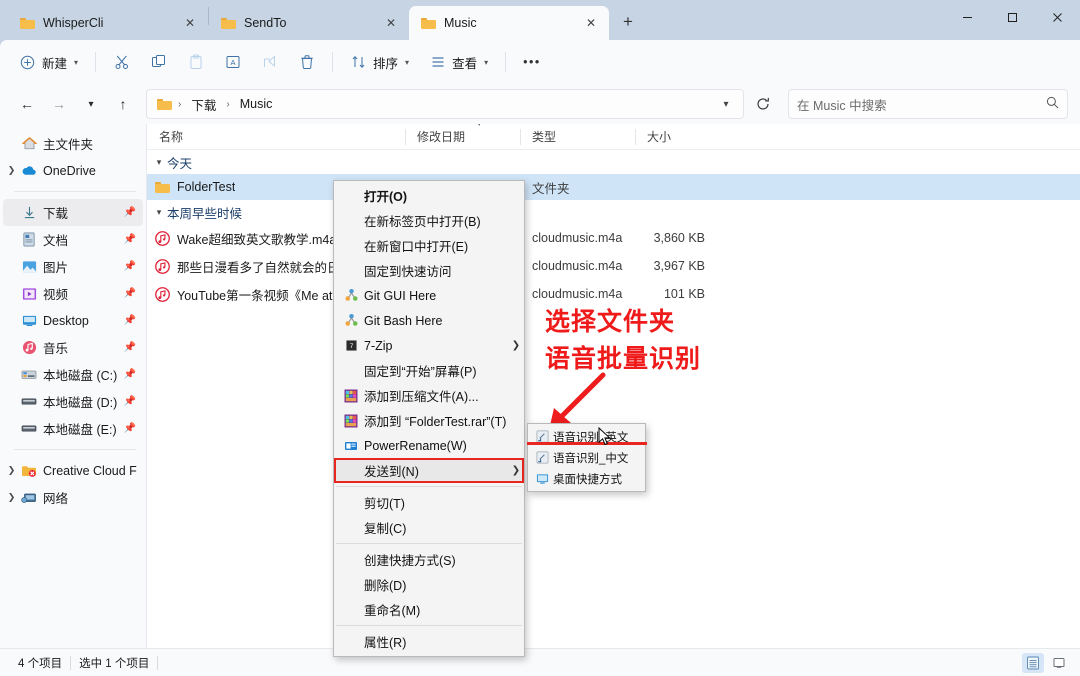 Image resolution: width=1080 pixels, height=676 pixels. Describe the element at coordinates (842, 104) in the screenshot. I see `search-input: 在 Music 中搜索` at that location.